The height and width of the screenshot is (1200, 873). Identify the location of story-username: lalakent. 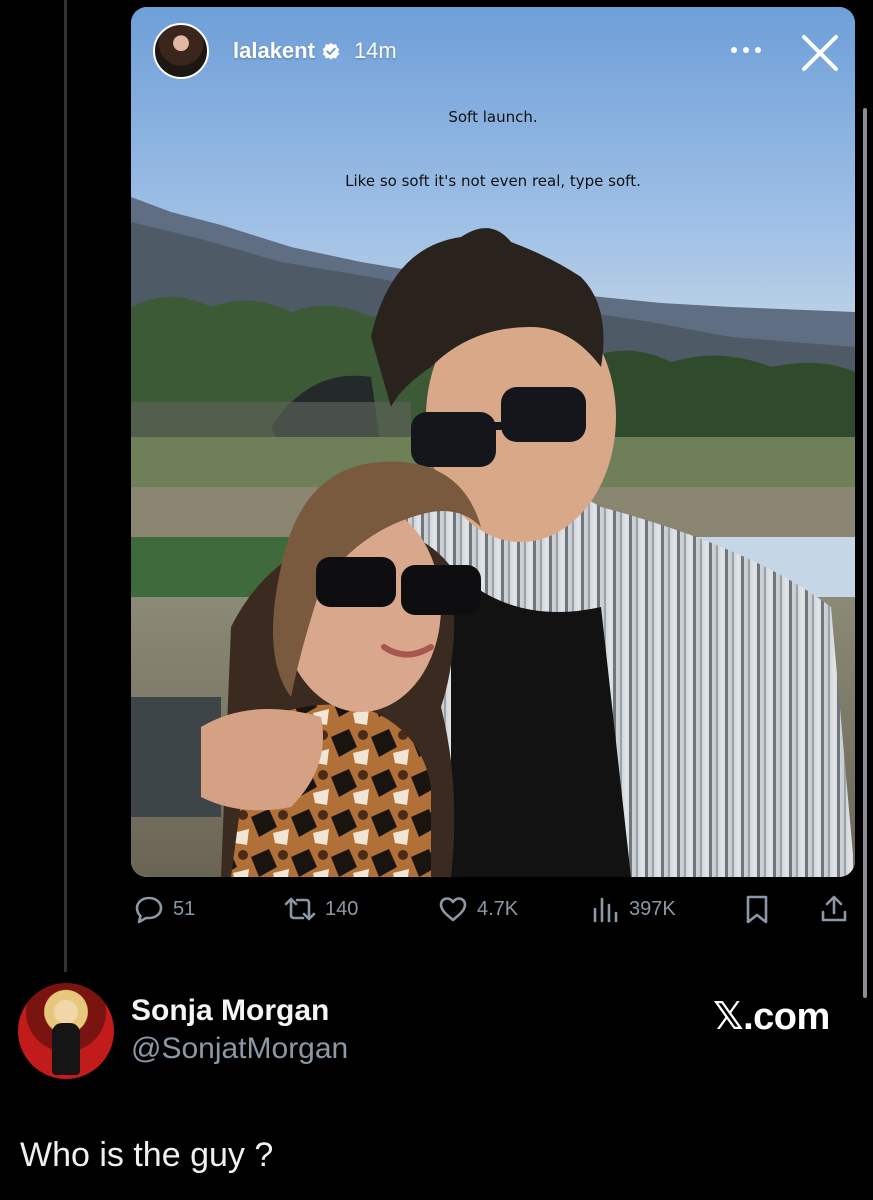
(274, 51).